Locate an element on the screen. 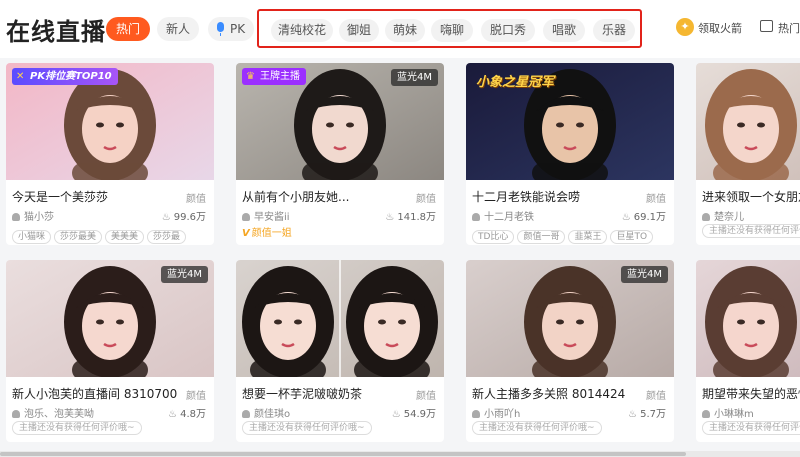 The height and width of the screenshot is (457, 800). card-user: 小琳琳m is located at coordinates (728, 412).